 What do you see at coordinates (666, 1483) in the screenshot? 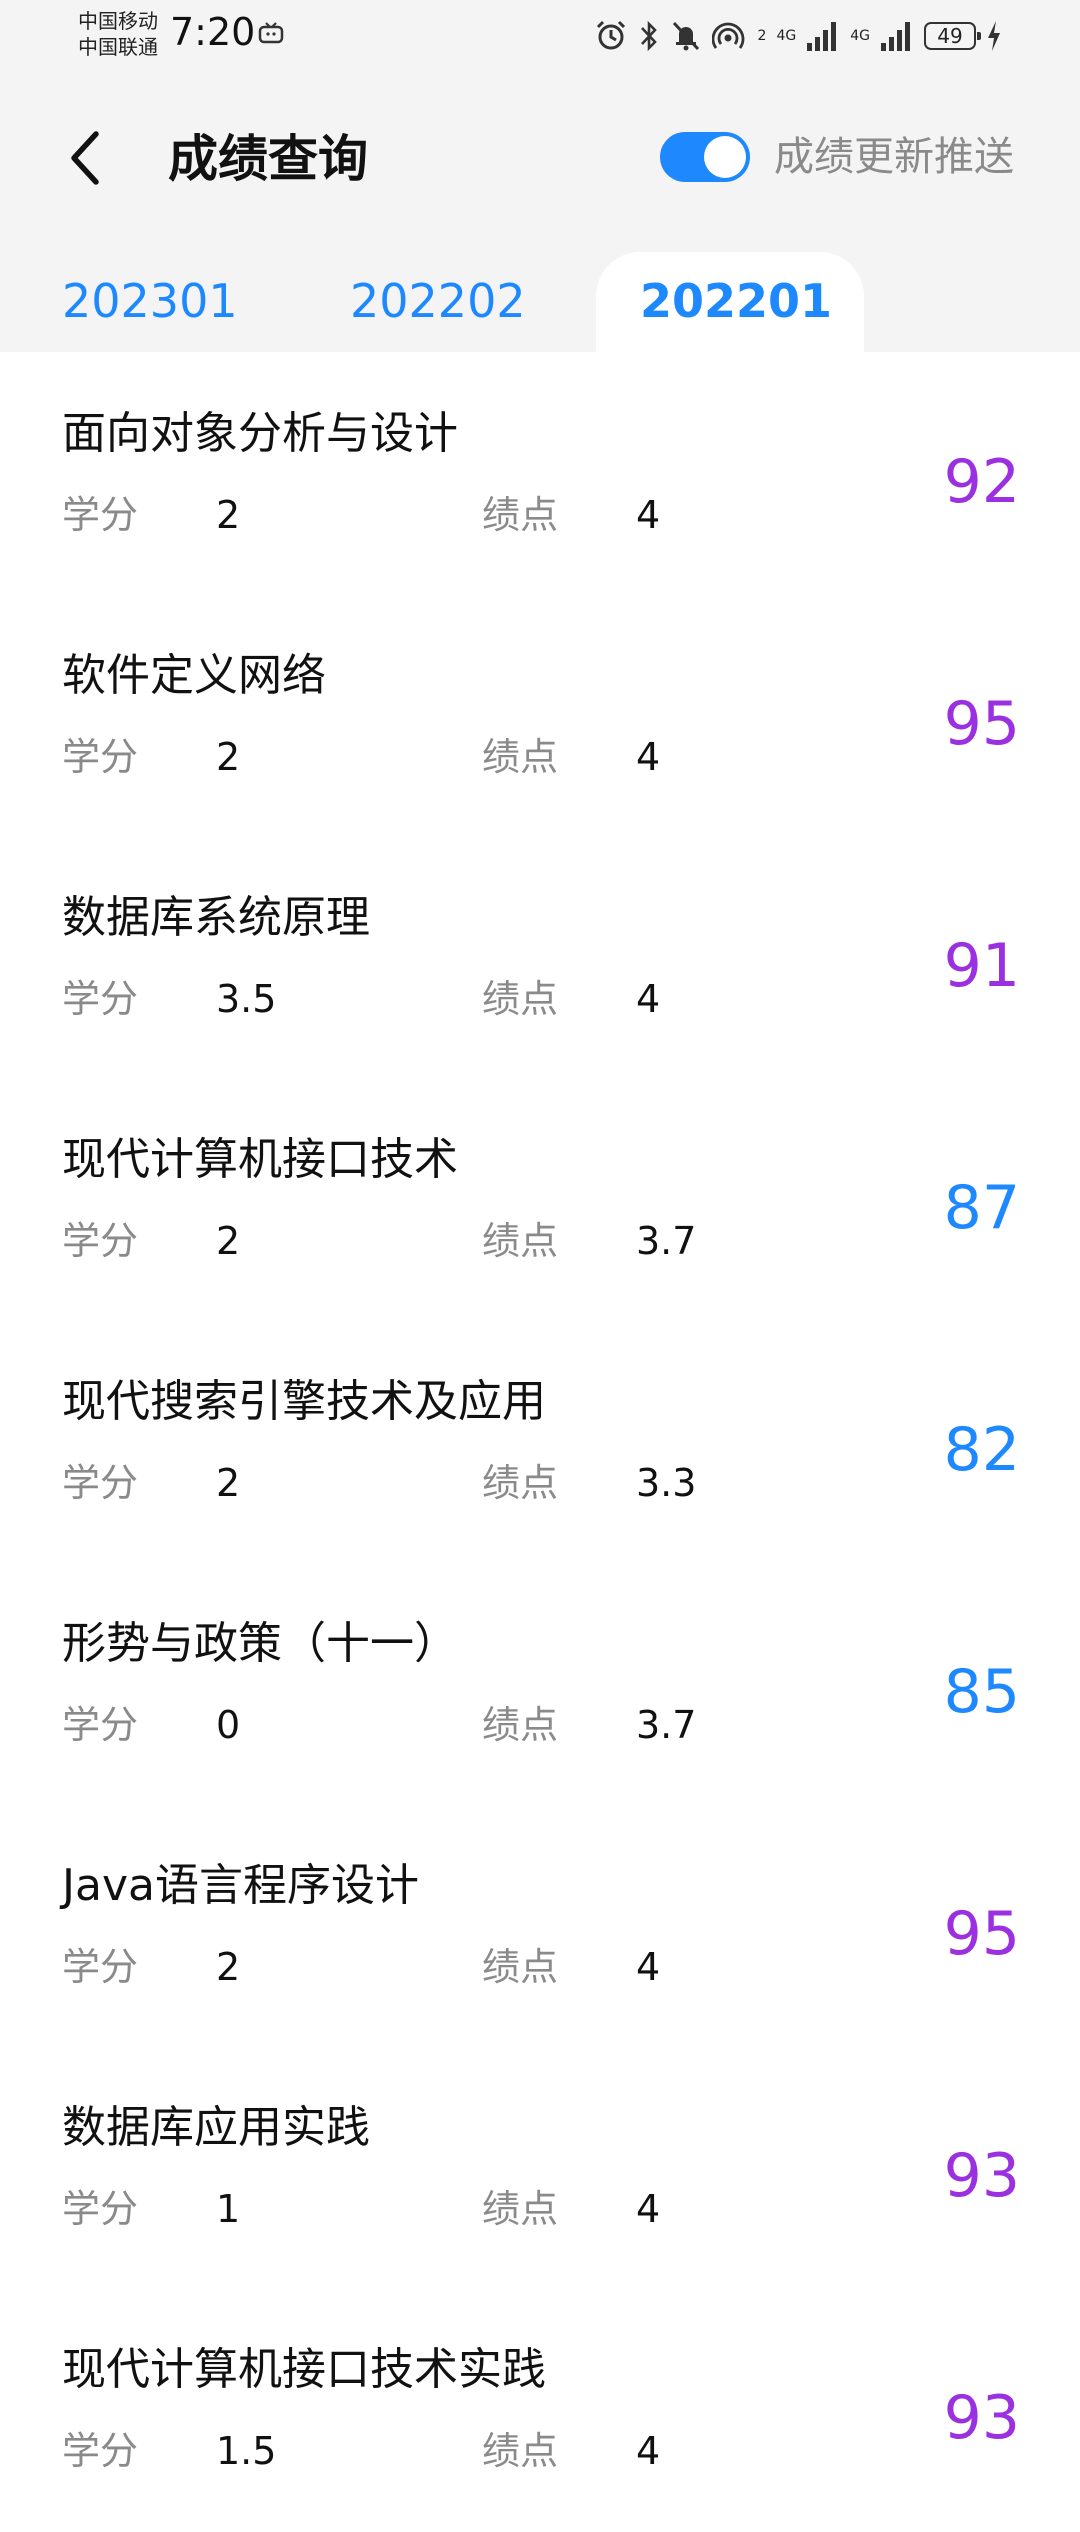
I see `gpa-value: 3.3` at bounding box center [666, 1483].